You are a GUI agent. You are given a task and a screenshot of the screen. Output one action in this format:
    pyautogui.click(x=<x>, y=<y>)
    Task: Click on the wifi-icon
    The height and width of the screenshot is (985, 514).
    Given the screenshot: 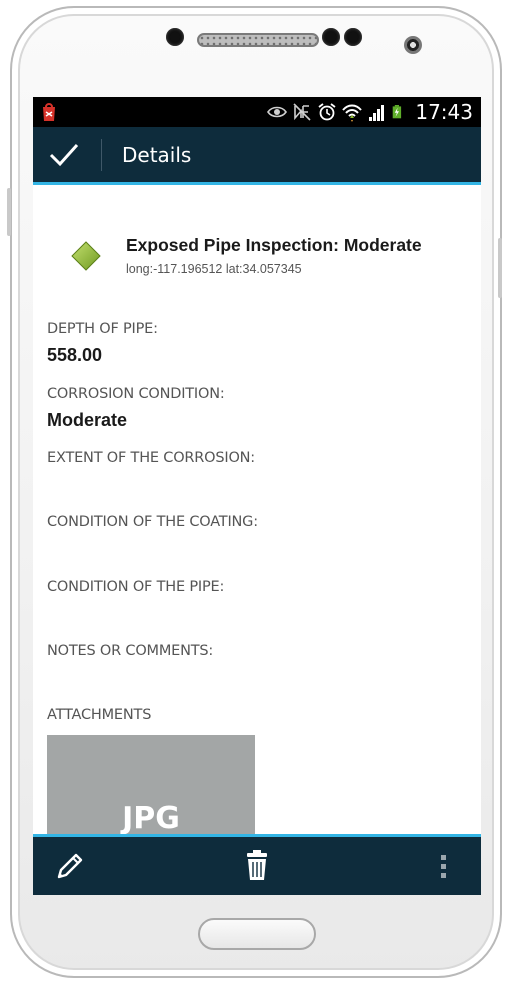 What is the action you would take?
    pyautogui.click(x=352, y=113)
    